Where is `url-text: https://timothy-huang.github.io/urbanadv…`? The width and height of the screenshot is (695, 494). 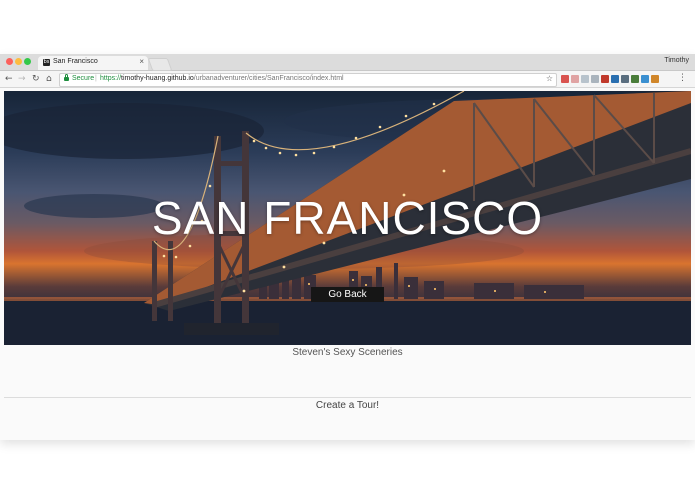
url-text: https://timothy-huang.github.io/urbanadv… is located at coordinates (222, 78).